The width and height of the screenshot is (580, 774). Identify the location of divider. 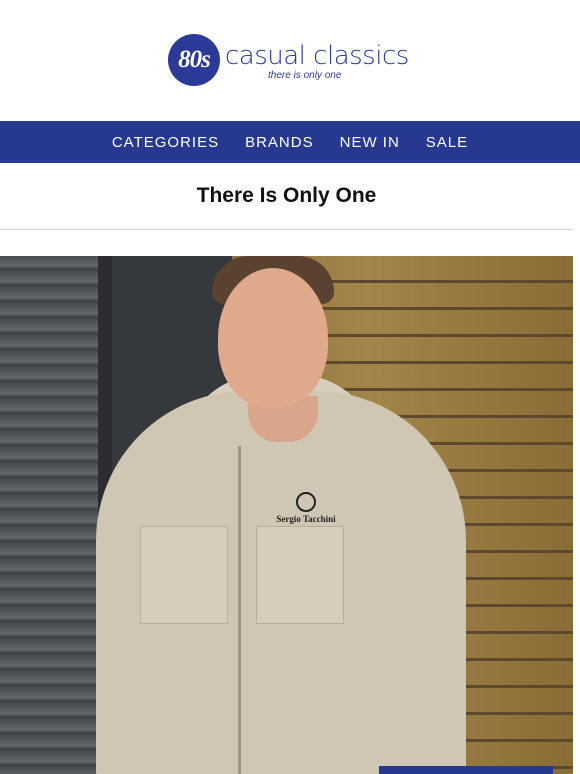
(286, 229).